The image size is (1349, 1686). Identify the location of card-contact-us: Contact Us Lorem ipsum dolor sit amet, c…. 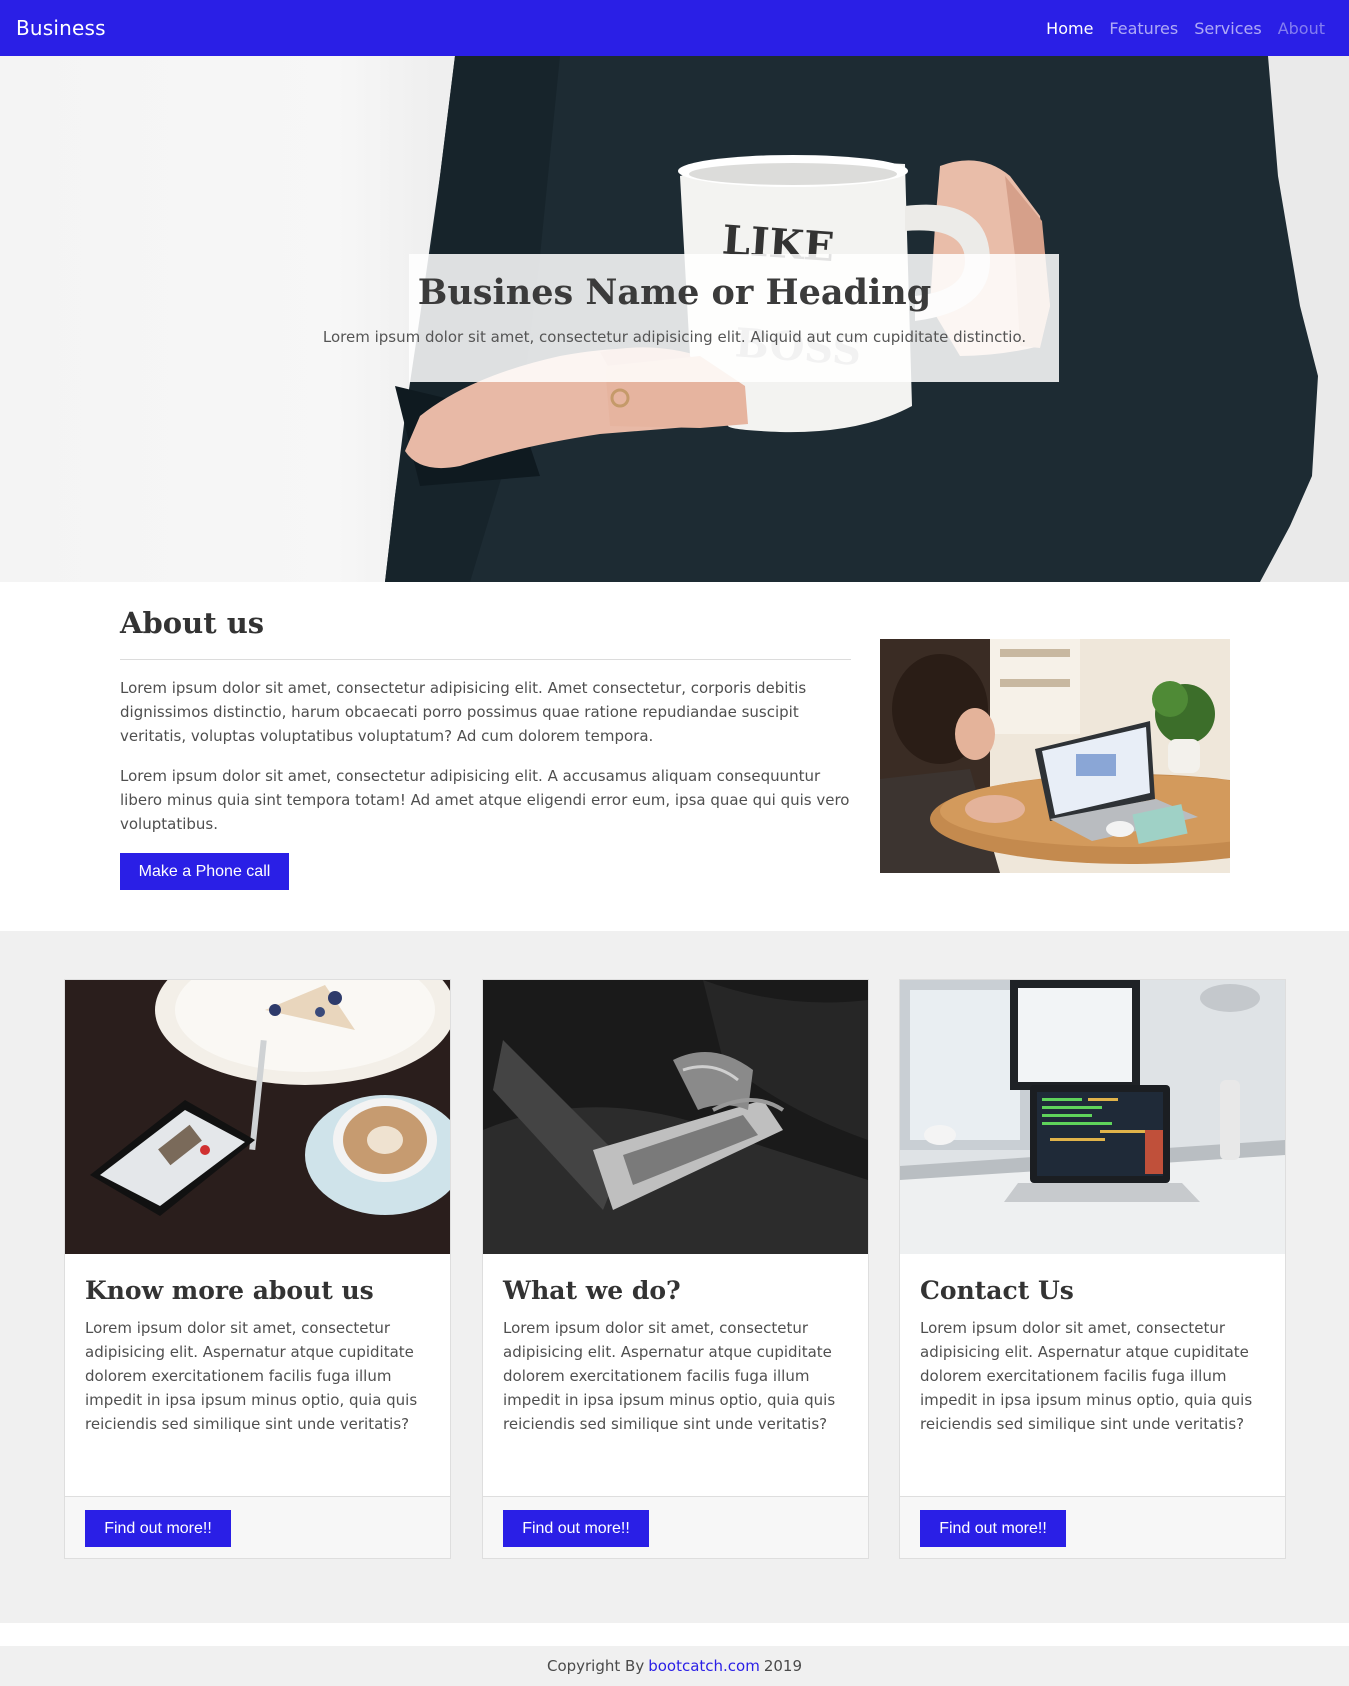
(1092, 1269).